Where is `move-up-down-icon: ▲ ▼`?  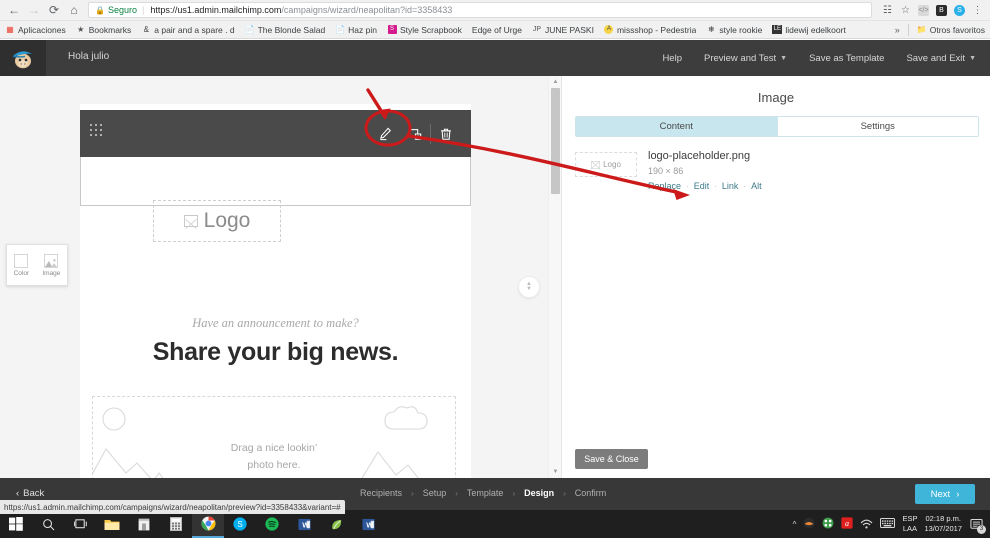 move-up-down-icon: ▲ ▼ is located at coordinates (529, 287).